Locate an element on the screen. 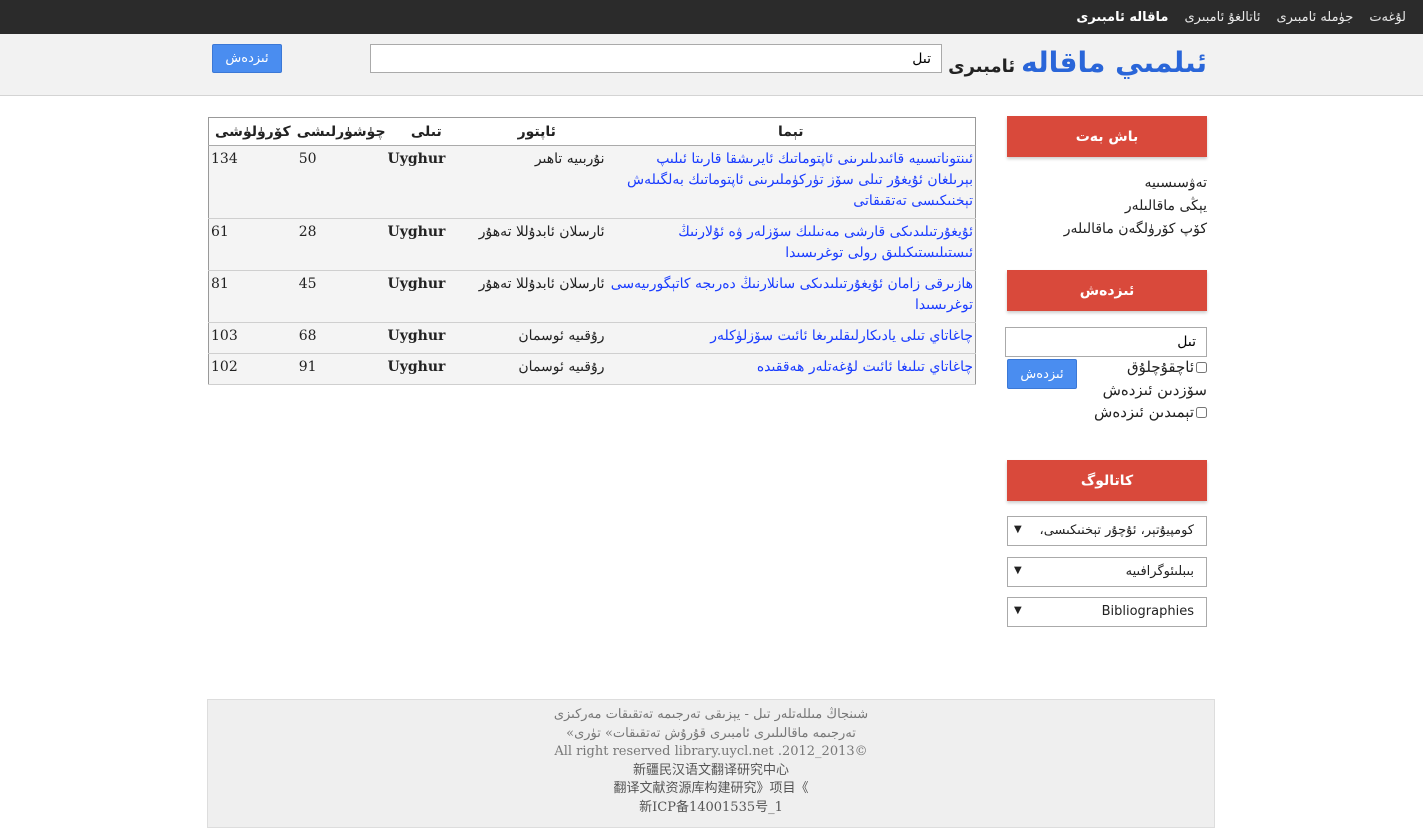  column-header-language: تىلى is located at coordinates (426, 131).